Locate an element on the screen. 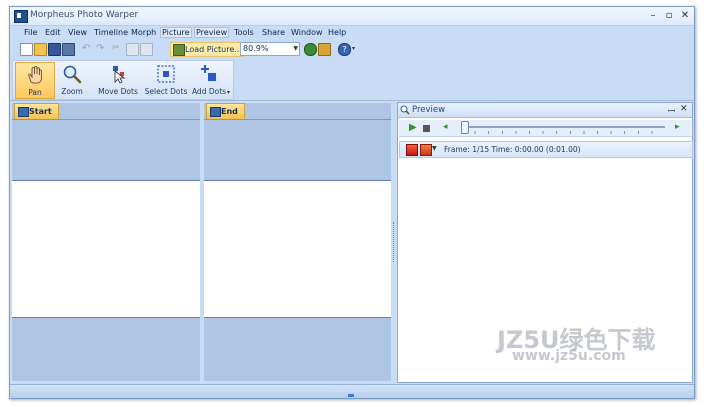 The height and width of the screenshot is (407, 704). maximize-button: ▫ is located at coordinates (669, 15).